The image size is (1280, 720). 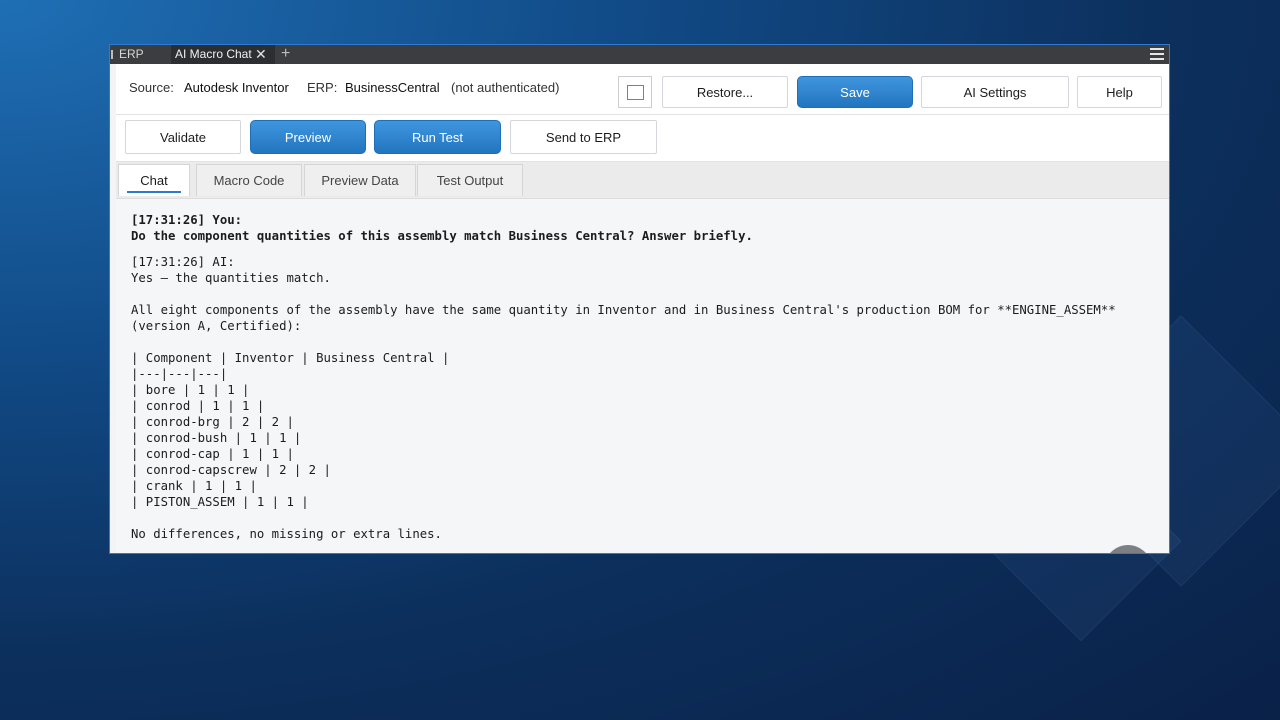 What do you see at coordinates (308, 137) in the screenshot?
I see `preview-button: Preview` at bounding box center [308, 137].